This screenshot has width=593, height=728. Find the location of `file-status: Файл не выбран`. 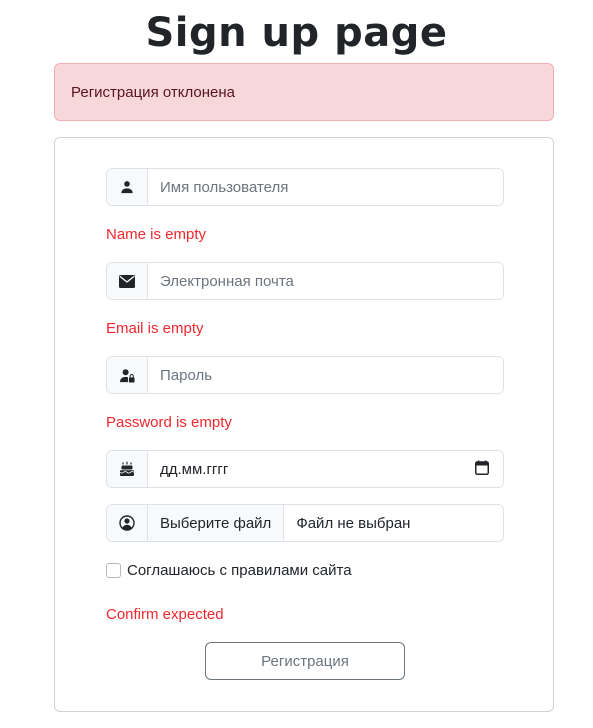

file-status: Файл не выбран is located at coordinates (353, 523).